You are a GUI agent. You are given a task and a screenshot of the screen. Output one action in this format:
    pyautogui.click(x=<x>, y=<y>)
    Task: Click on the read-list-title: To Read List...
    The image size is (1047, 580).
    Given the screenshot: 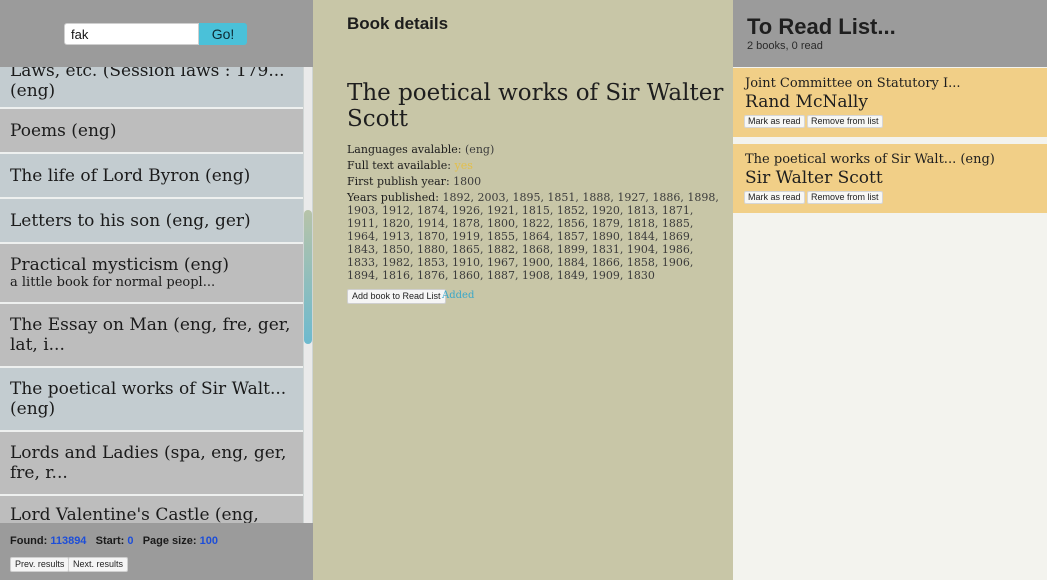 What is the action you would take?
    pyautogui.click(x=821, y=26)
    